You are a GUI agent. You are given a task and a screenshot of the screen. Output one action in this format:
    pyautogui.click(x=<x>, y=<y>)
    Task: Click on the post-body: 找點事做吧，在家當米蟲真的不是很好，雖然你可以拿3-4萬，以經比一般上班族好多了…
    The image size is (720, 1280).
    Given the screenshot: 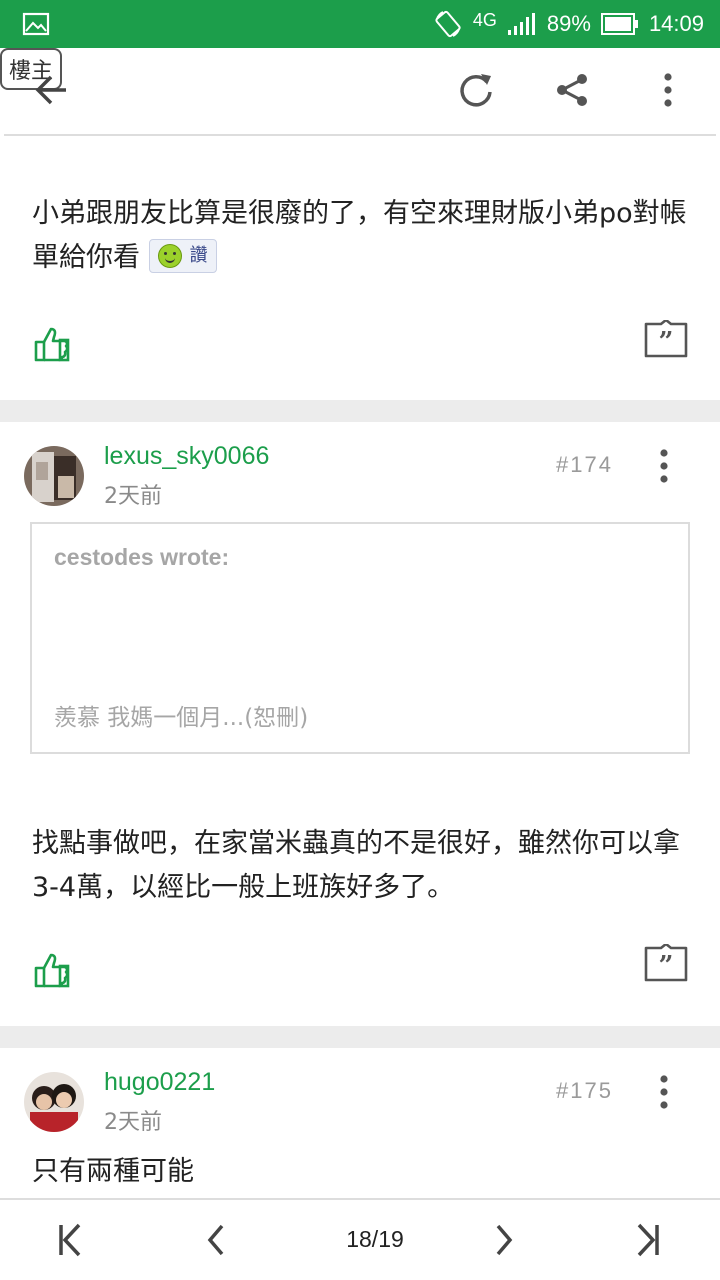 What is the action you would take?
    pyautogui.click(x=362, y=866)
    